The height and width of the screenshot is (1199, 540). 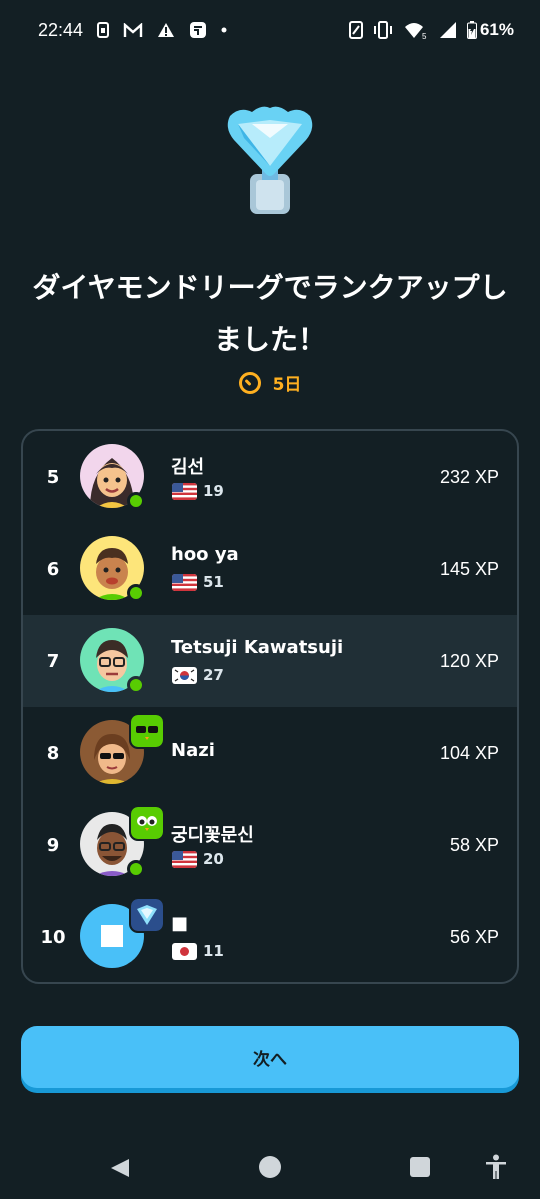 What do you see at coordinates (270, 936) in the screenshot?
I see `leaderboard-row: 10 ■ 11 56 XP` at bounding box center [270, 936].